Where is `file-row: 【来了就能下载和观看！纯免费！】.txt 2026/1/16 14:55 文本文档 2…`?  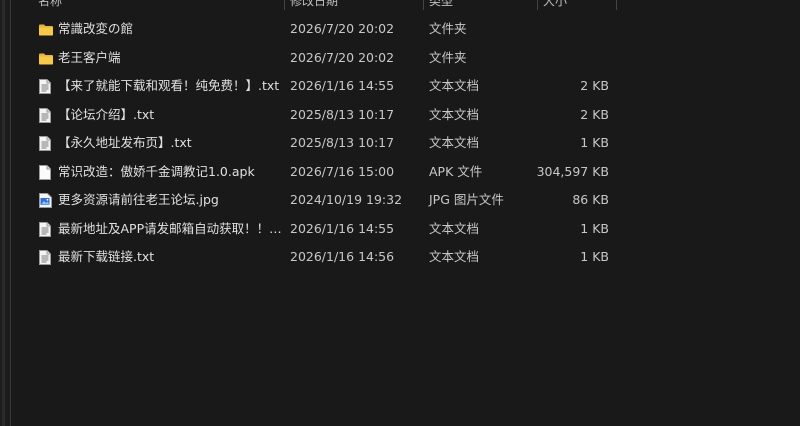 file-row: 【来了就能下载和观看！纯免费！】.txt 2026/1/16 14:55 文本文档 2… is located at coordinates (405, 86).